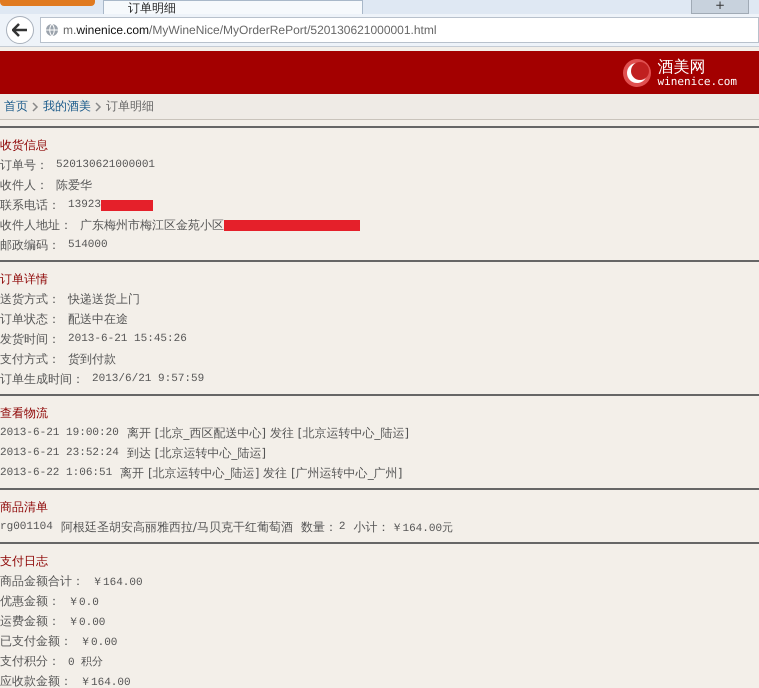 The width and height of the screenshot is (759, 688). What do you see at coordinates (24, 279) in the screenshot?
I see `section-title: 订单详情` at bounding box center [24, 279].